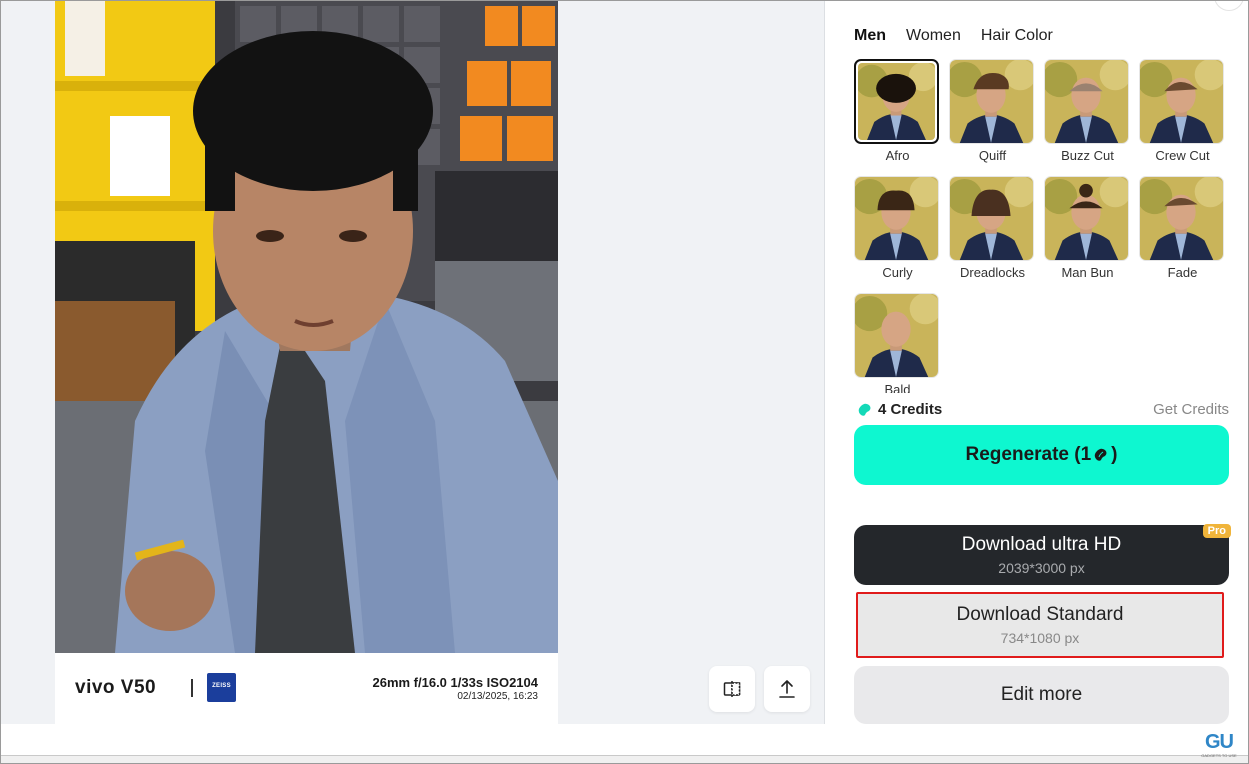  Describe the element at coordinates (624, 759) in the screenshot. I see `bottom-strip` at that location.